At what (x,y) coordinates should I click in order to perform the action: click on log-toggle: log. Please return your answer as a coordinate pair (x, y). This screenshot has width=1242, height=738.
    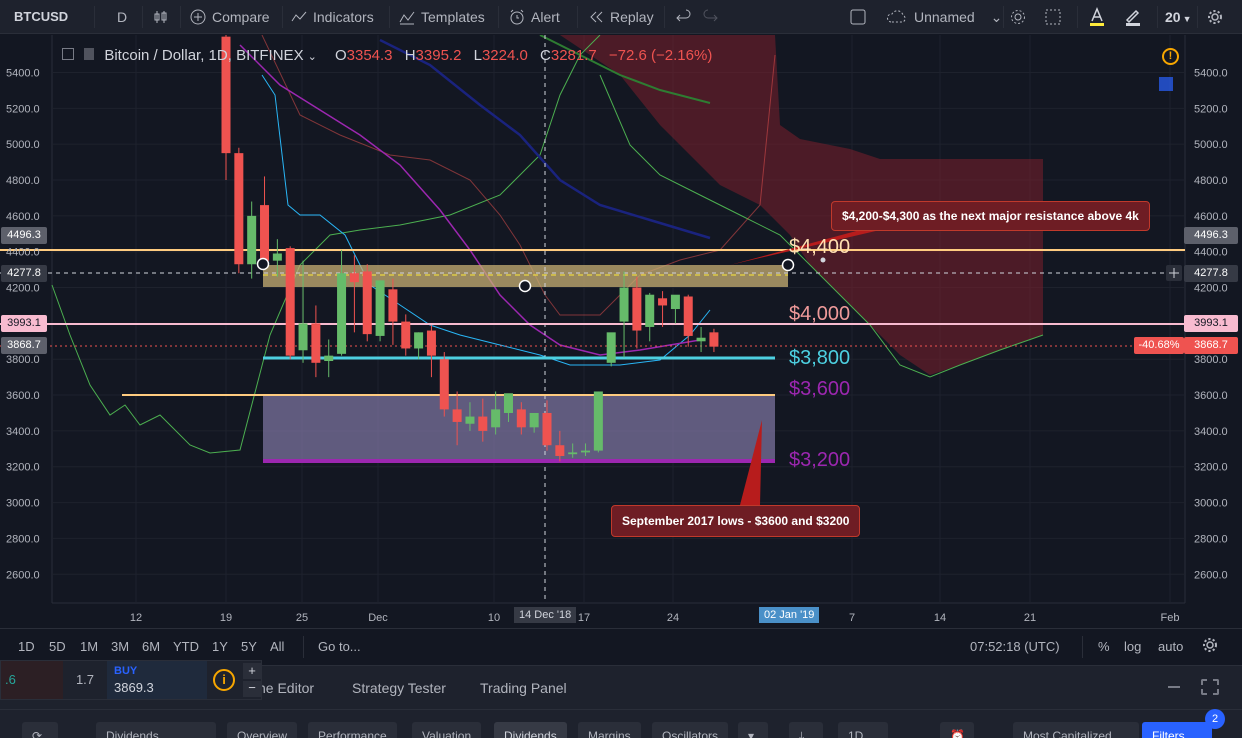
    Looking at the image, I should click on (1132, 646).